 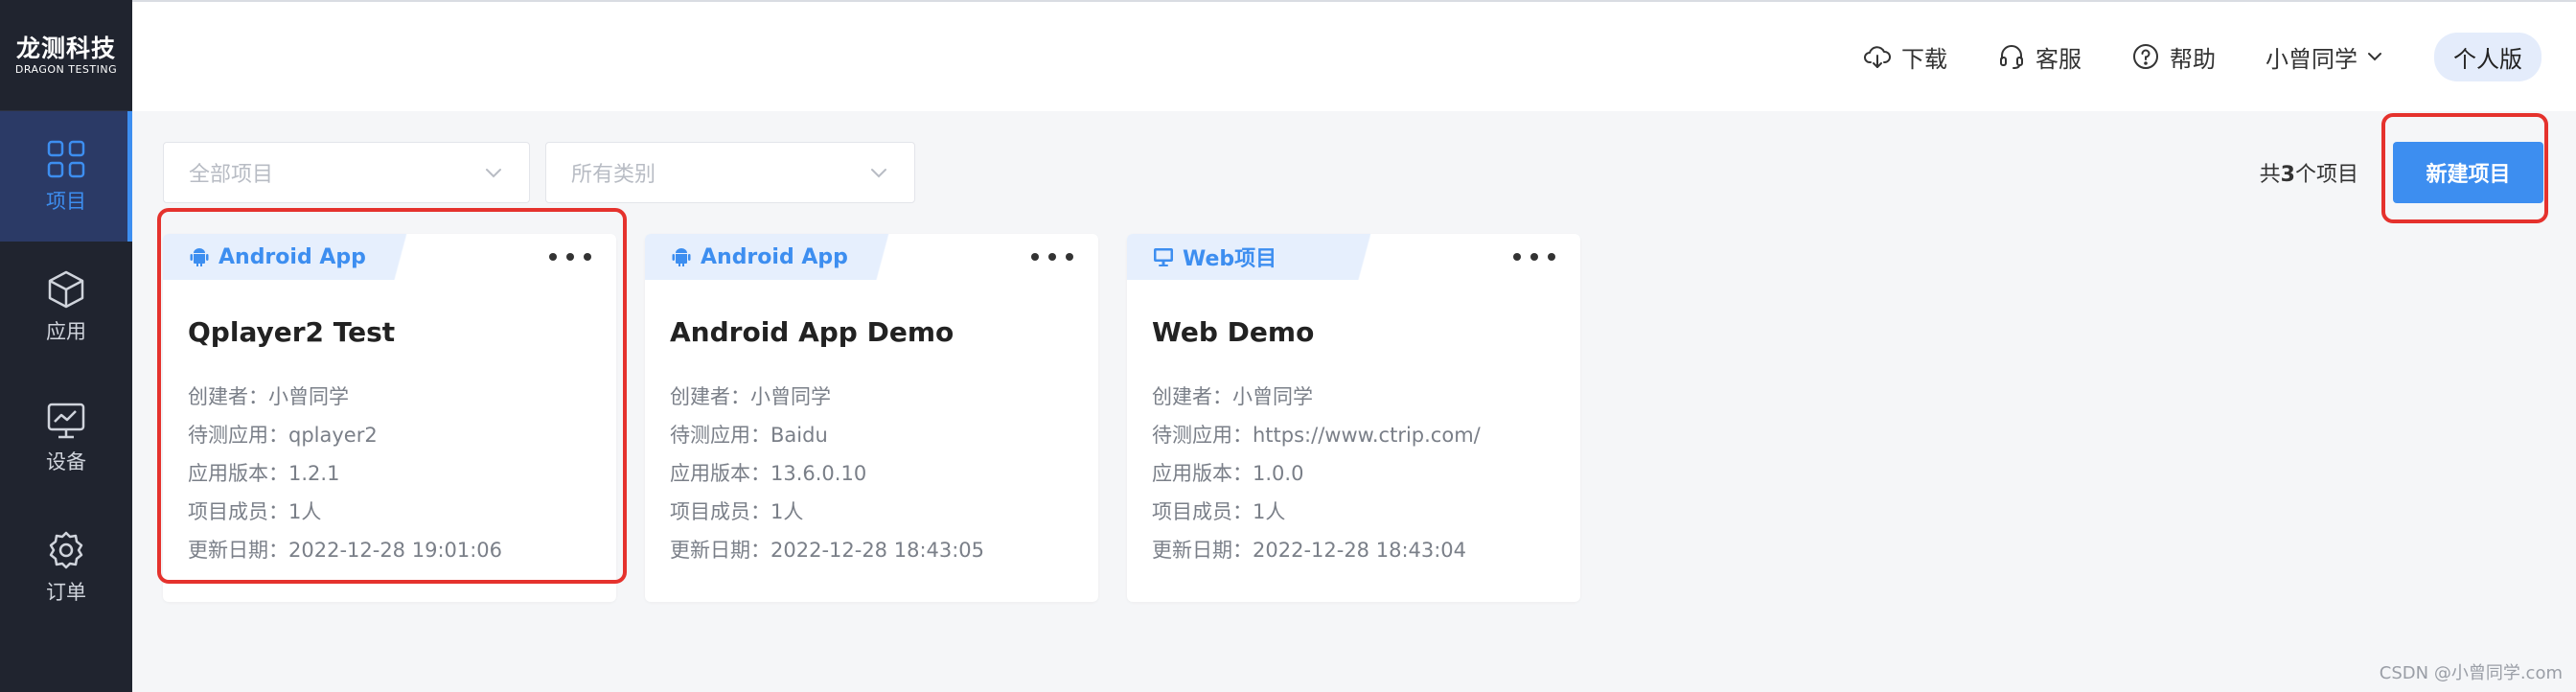 I want to click on app-row: 待测应用：Baidu, so click(x=749, y=435).